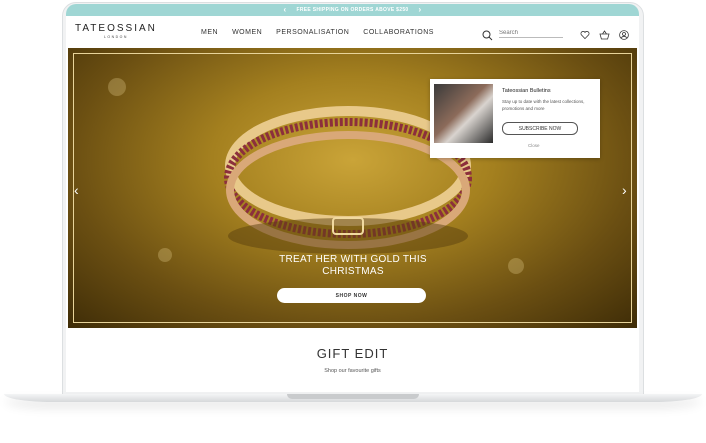 This screenshot has width=706, height=443. What do you see at coordinates (353, 396) in the screenshot?
I see `laptop-notch` at bounding box center [353, 396].